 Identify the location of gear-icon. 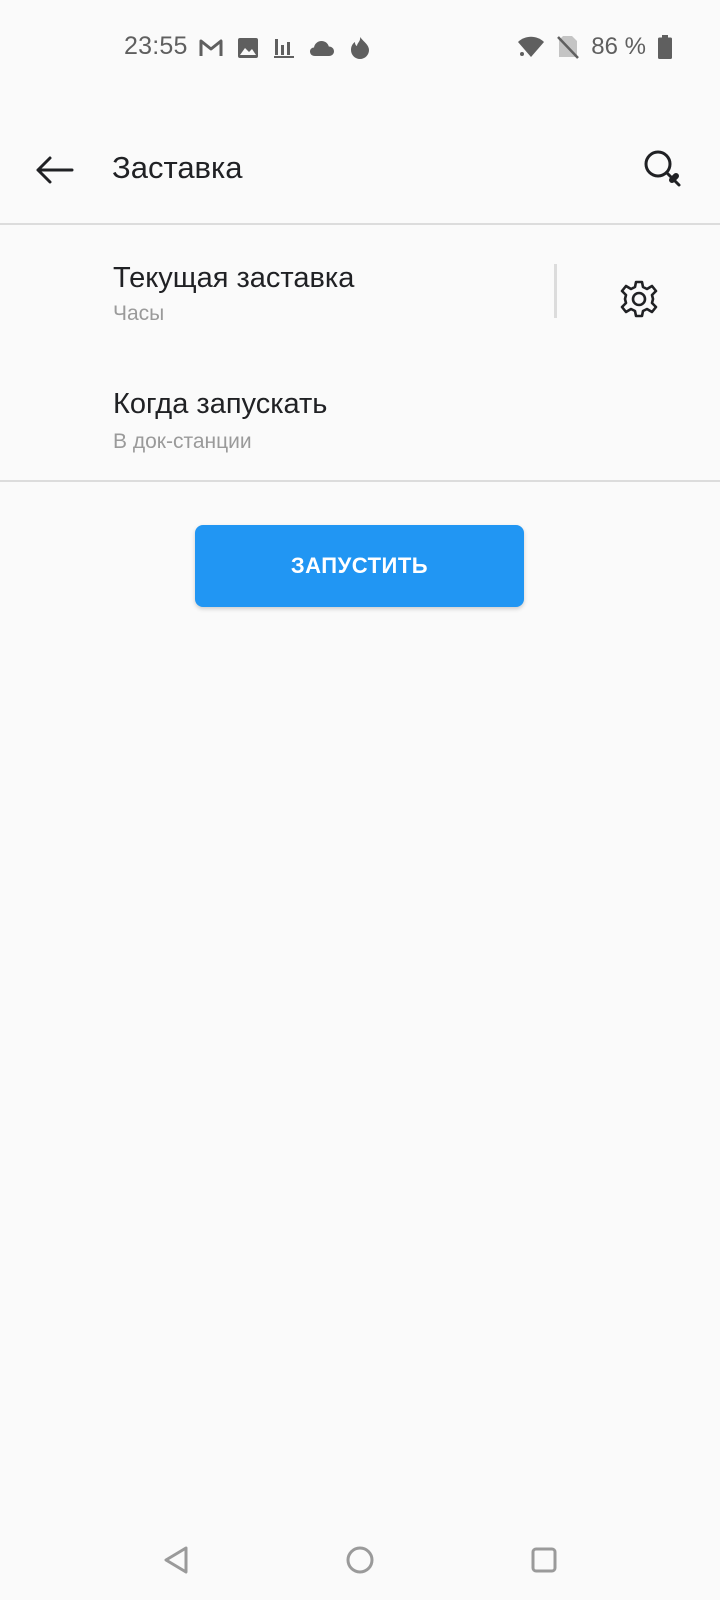
(639, 299).